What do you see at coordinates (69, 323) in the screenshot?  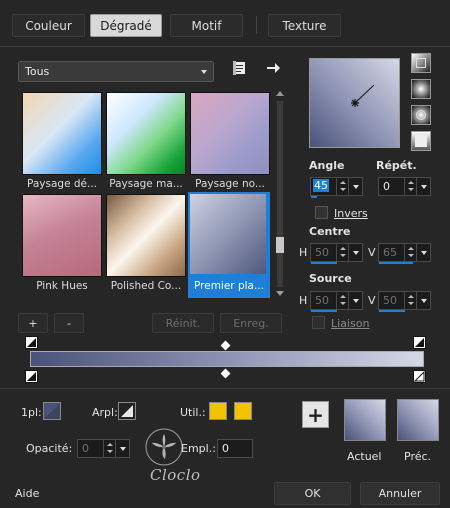 I see `remove-stop-button: -` at bounding box center [69, 323].